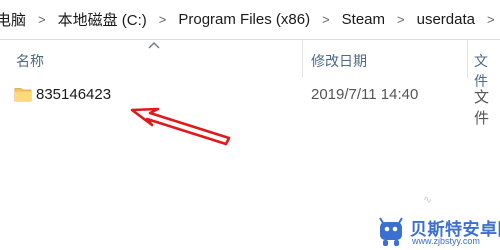 Image resolution: width=500 pixels, height=250 pixels. Describe the element at coordinates (363, 19) in the screenshot. I see `breadcrumb-steam: Steam` at that location.